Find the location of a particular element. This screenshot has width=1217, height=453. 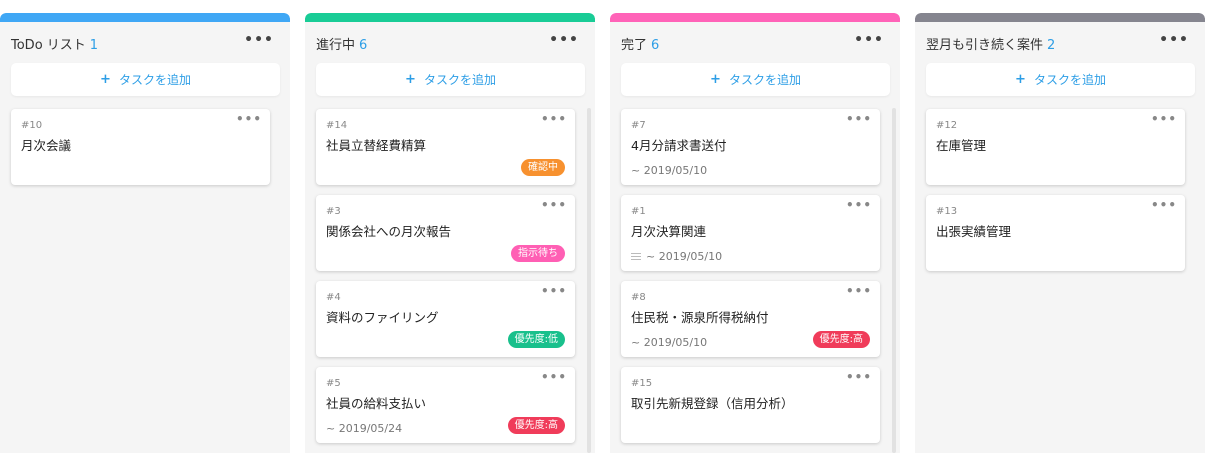

task-card: #12 在庫管理 ••• is located at coordinates (1055, 147).